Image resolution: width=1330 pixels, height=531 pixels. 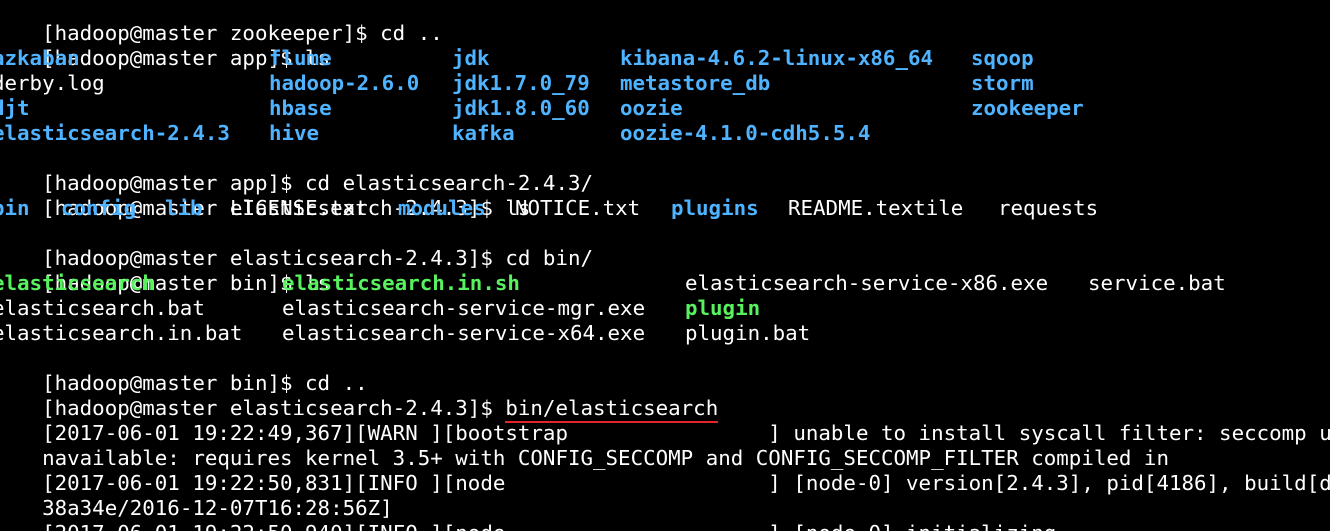 What do you see at coordinates (1048, 208) in the screenshot?
I see `file-entry: requests` at bounding box center [1048, 208].